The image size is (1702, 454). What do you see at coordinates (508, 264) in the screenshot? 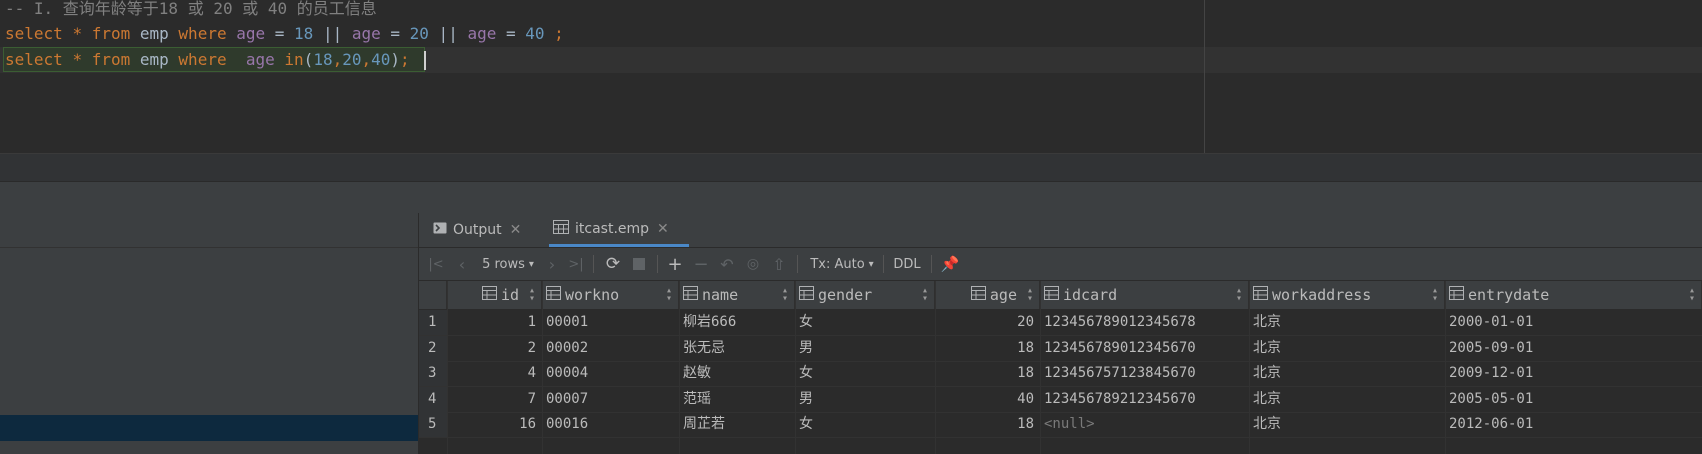
I see `page-size-dropdown: 5 rows ▾` at bounding box center [508, 264].